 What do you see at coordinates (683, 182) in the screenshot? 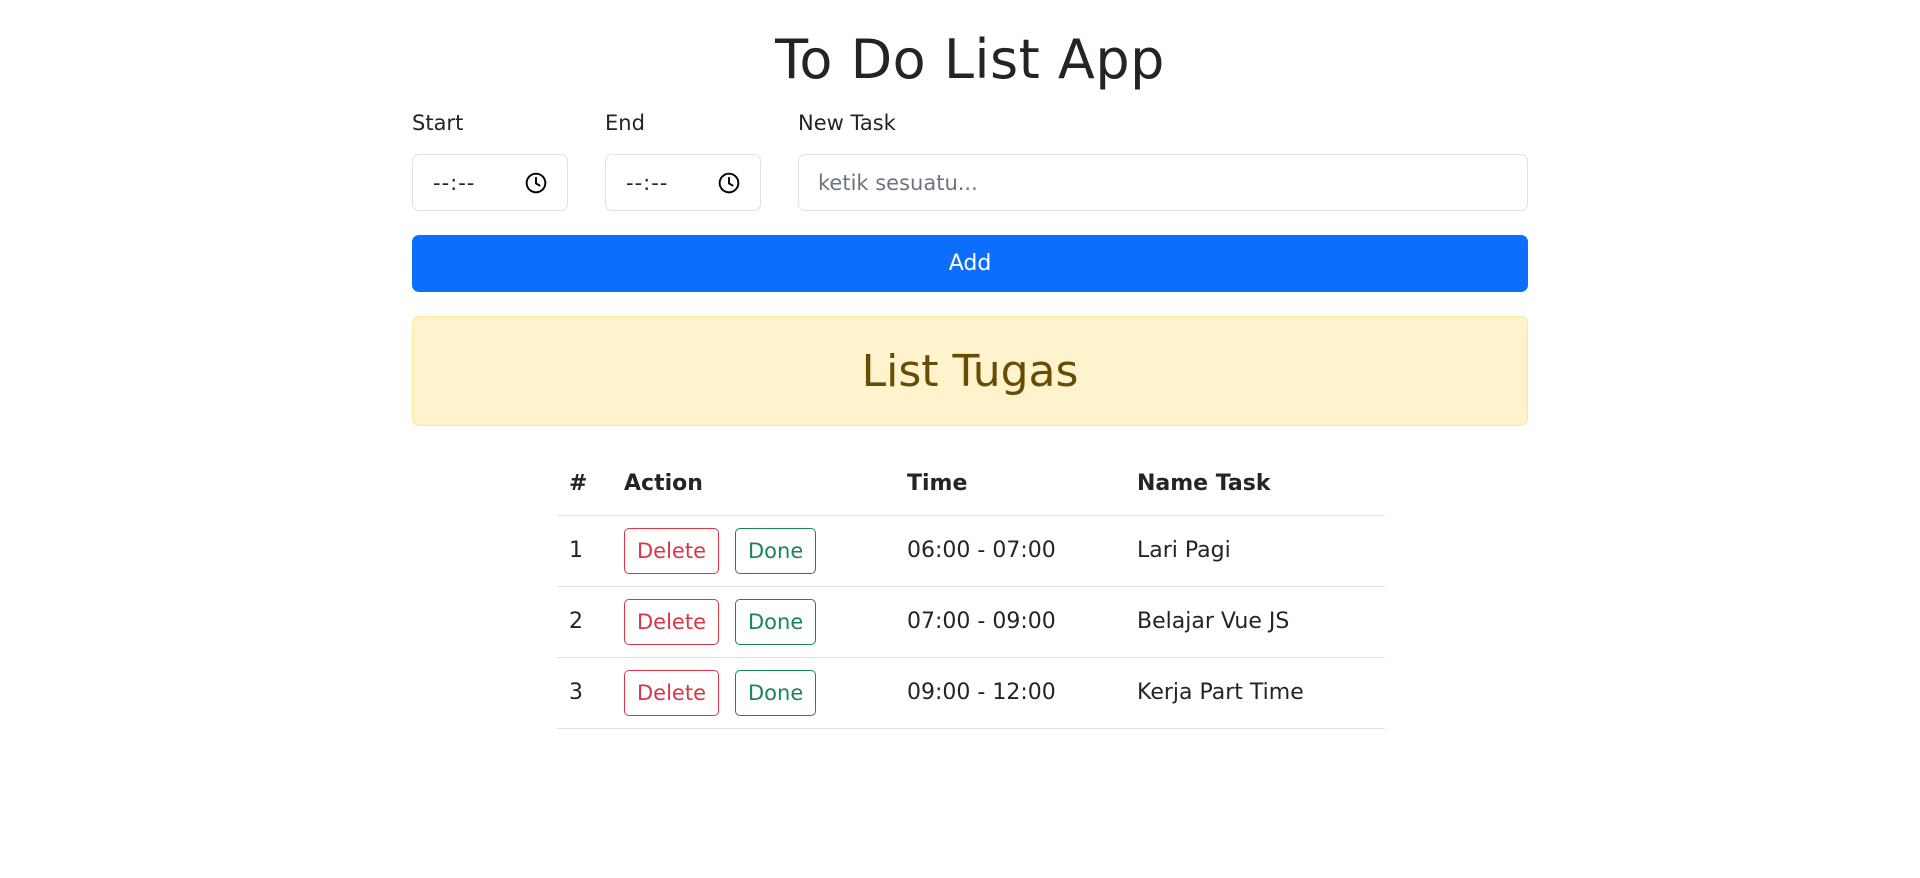
I see `end-time-input: --:--` at bounding box center [683, 182].